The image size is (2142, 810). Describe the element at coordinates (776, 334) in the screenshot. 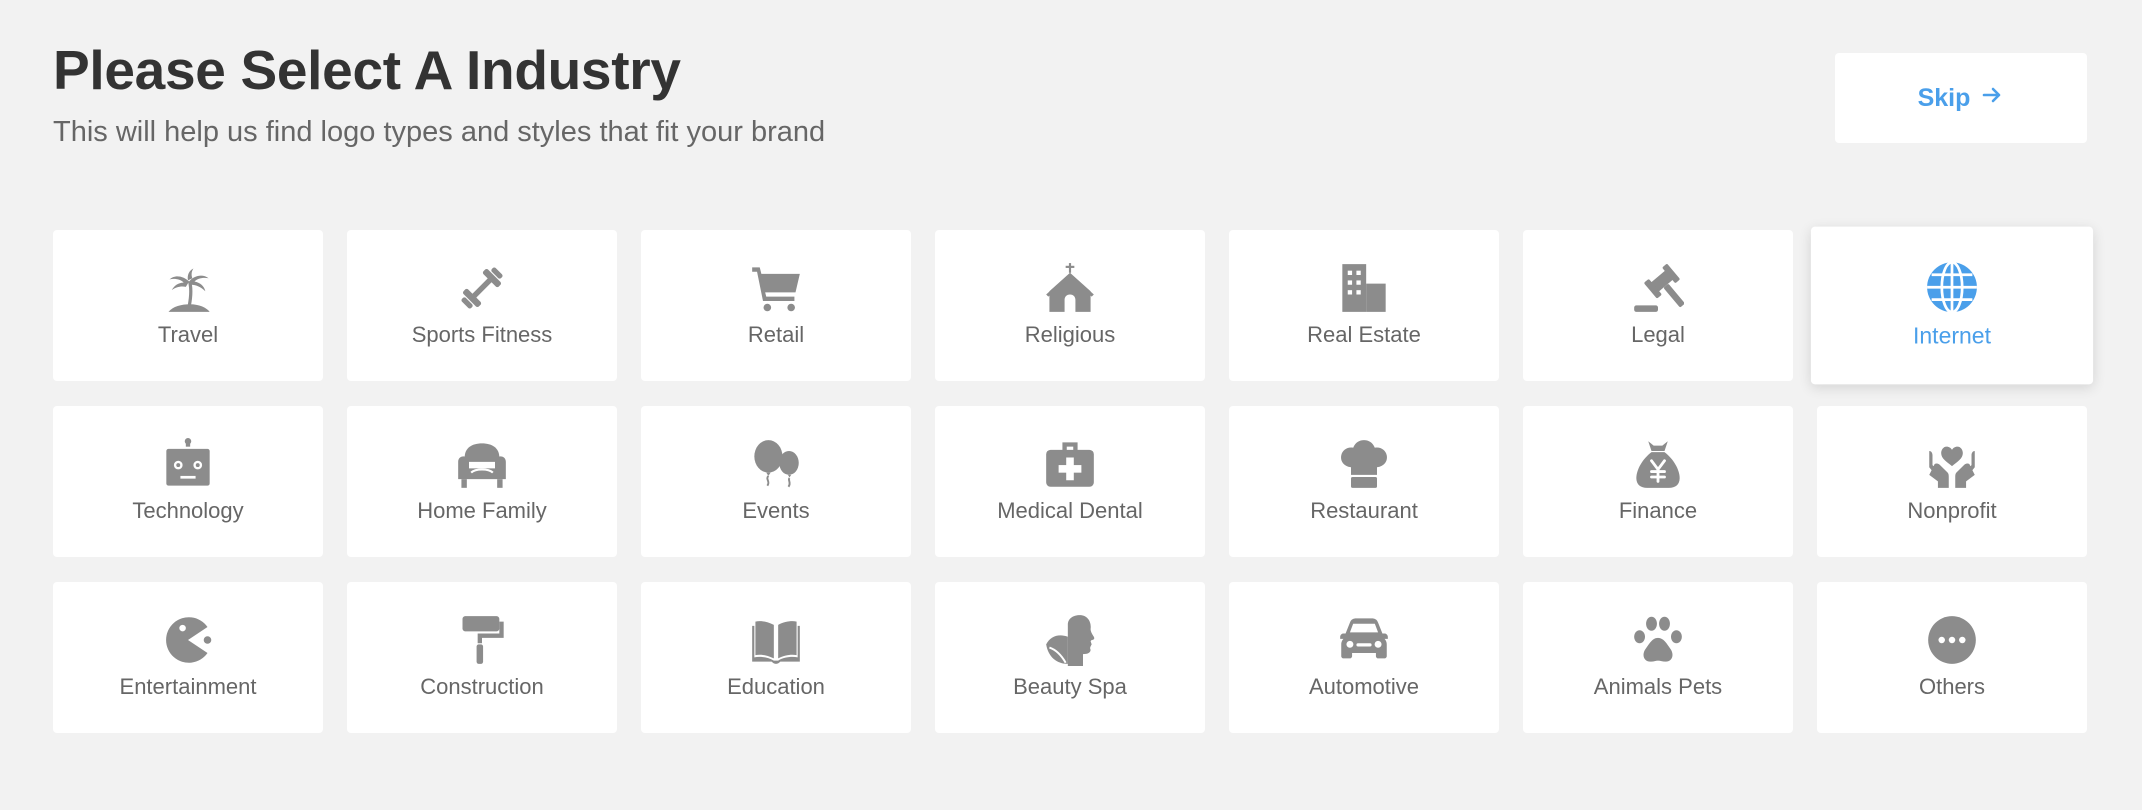

I see `industry-label: Retail` at that location.